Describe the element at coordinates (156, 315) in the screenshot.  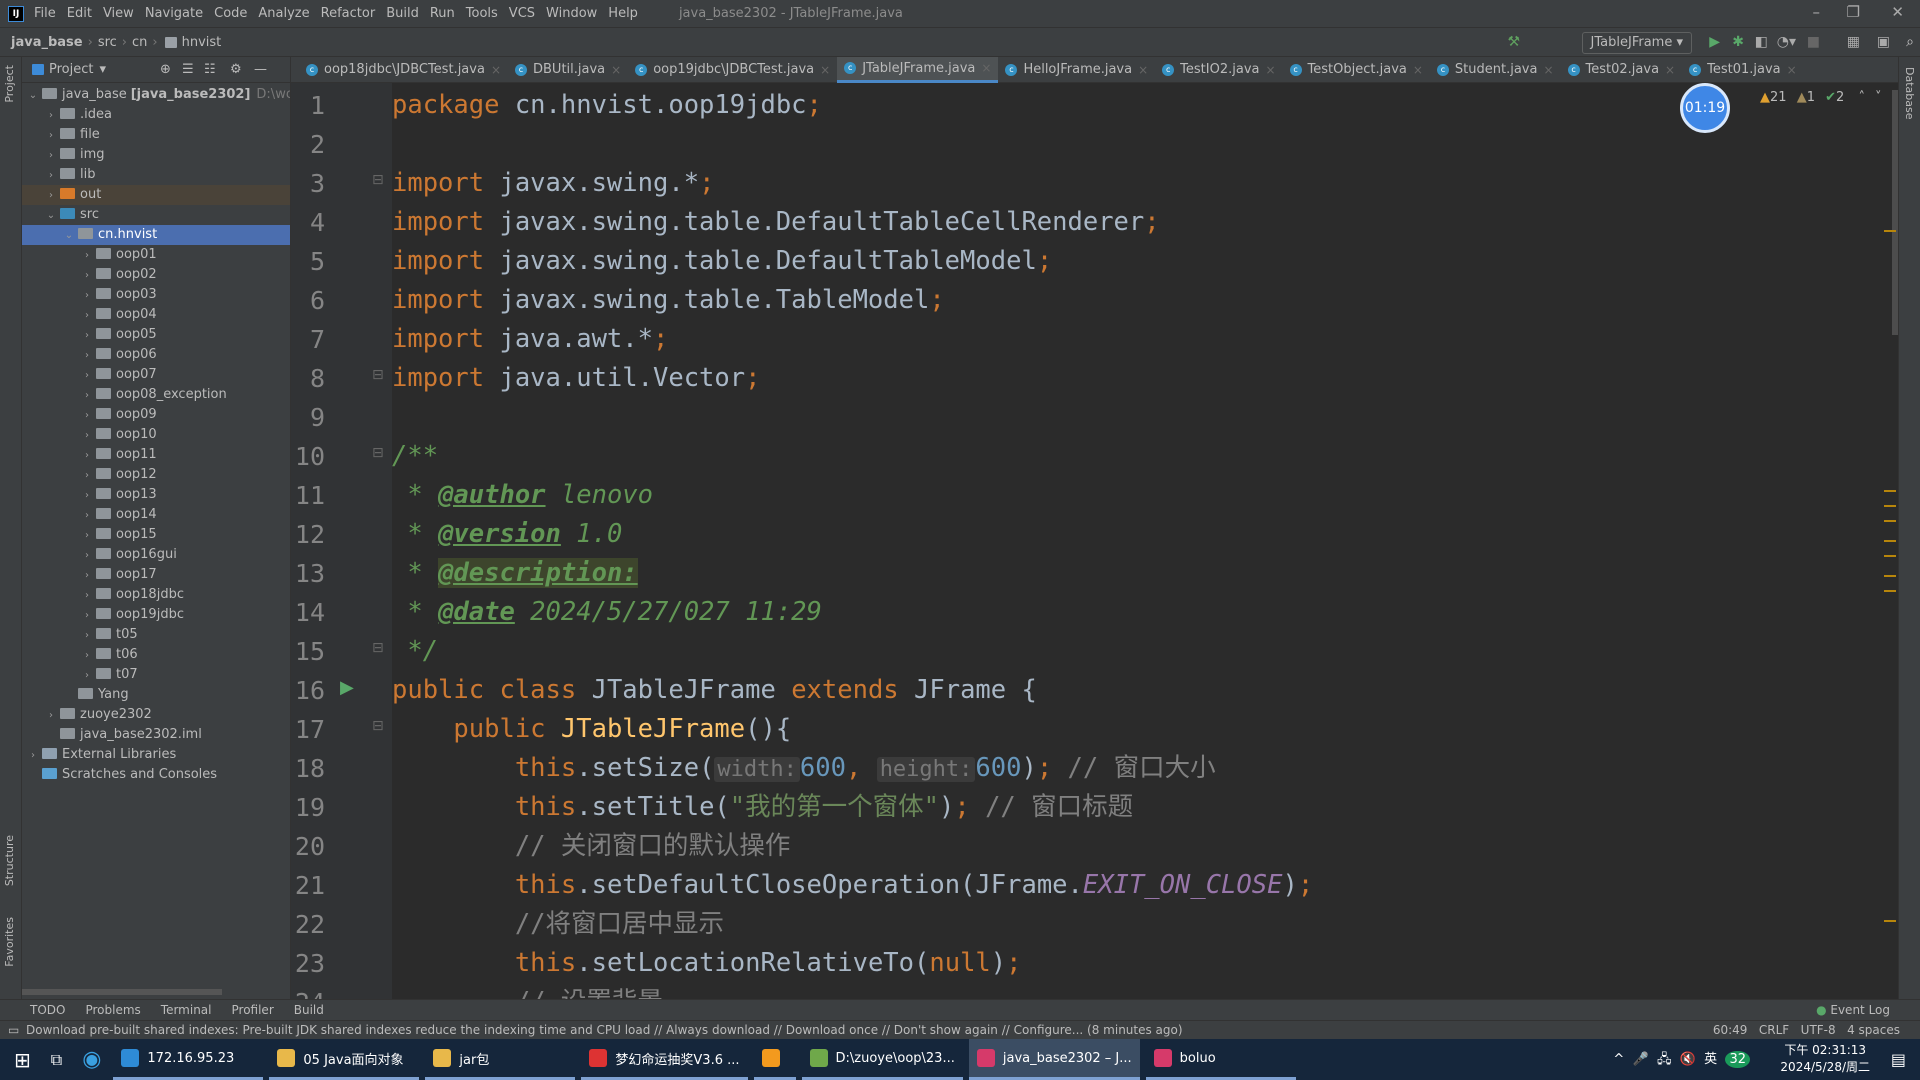
I see `tree-item: › oop04` at that location.